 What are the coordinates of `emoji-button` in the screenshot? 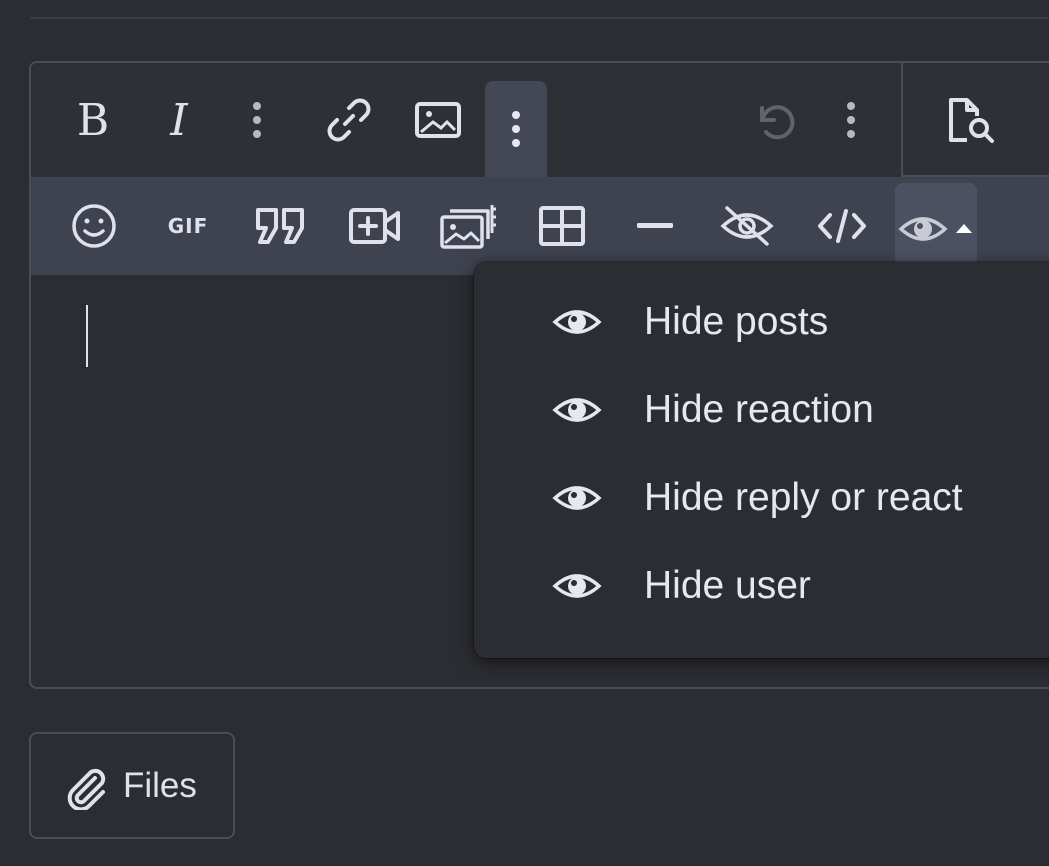 It's located at (94, 226).